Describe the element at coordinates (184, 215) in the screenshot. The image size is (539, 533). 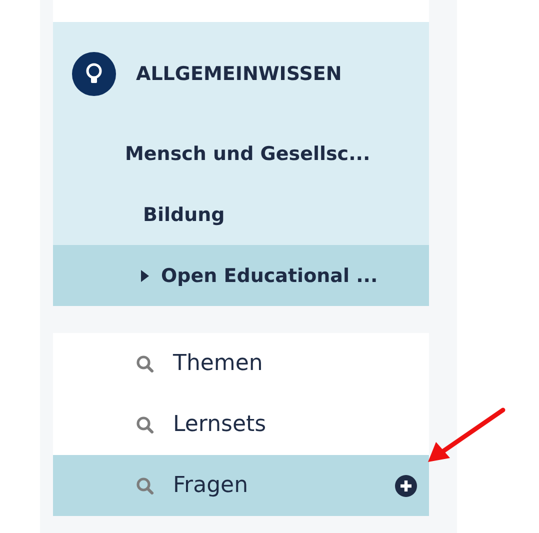
I see `tree-item-label: Bildung` at that location.